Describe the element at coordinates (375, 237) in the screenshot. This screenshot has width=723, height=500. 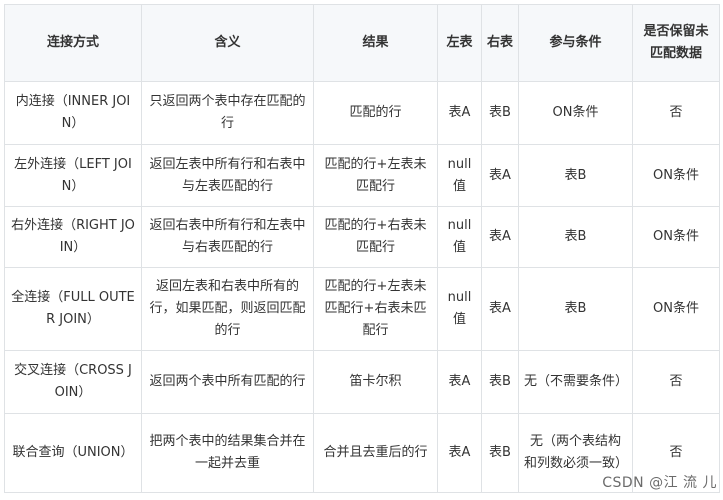
I see `cell-result: 匹配的行+右表未匹配行` at that location.